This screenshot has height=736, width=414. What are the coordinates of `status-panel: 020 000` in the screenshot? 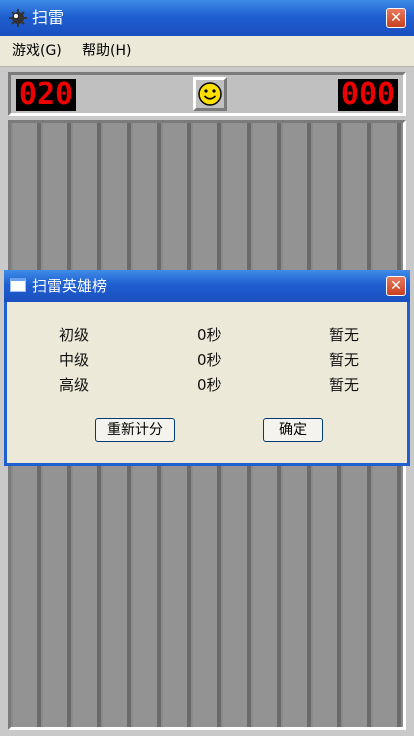 It's located at (207, 94).